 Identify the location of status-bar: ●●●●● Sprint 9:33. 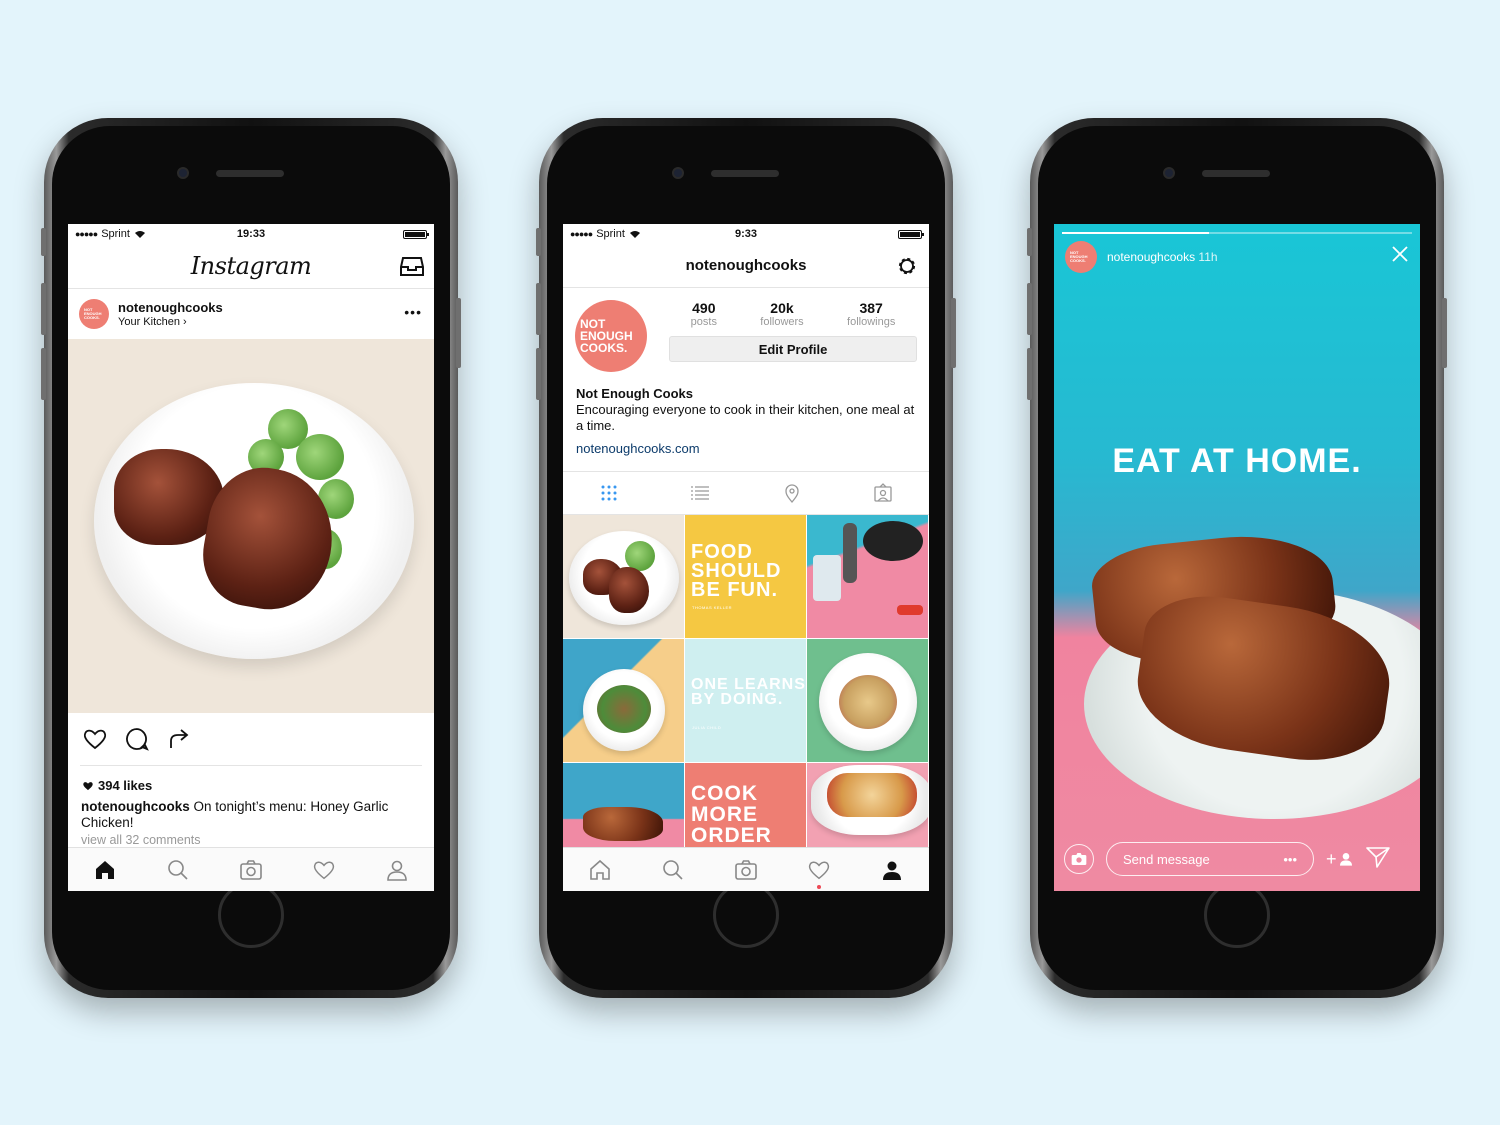
(746, 234).